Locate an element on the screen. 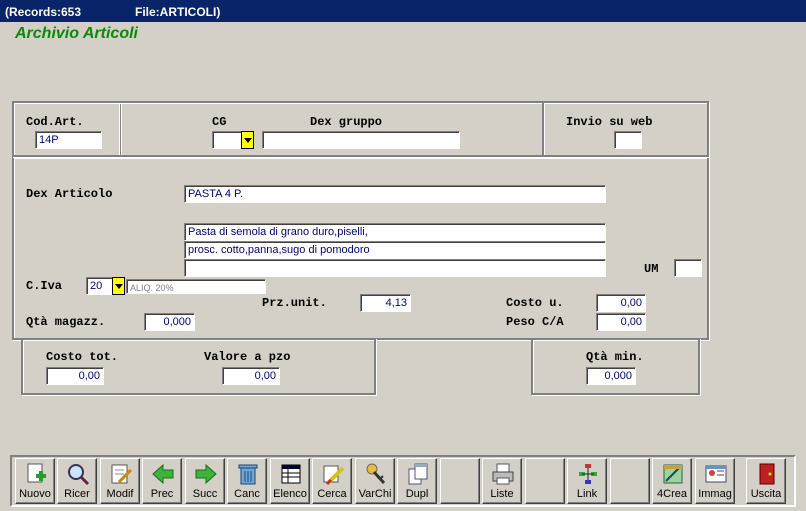 Image resolution: width=806 pixels, height=511 pixels. varchi-button: VarChi is located at coordinates (375, 481).